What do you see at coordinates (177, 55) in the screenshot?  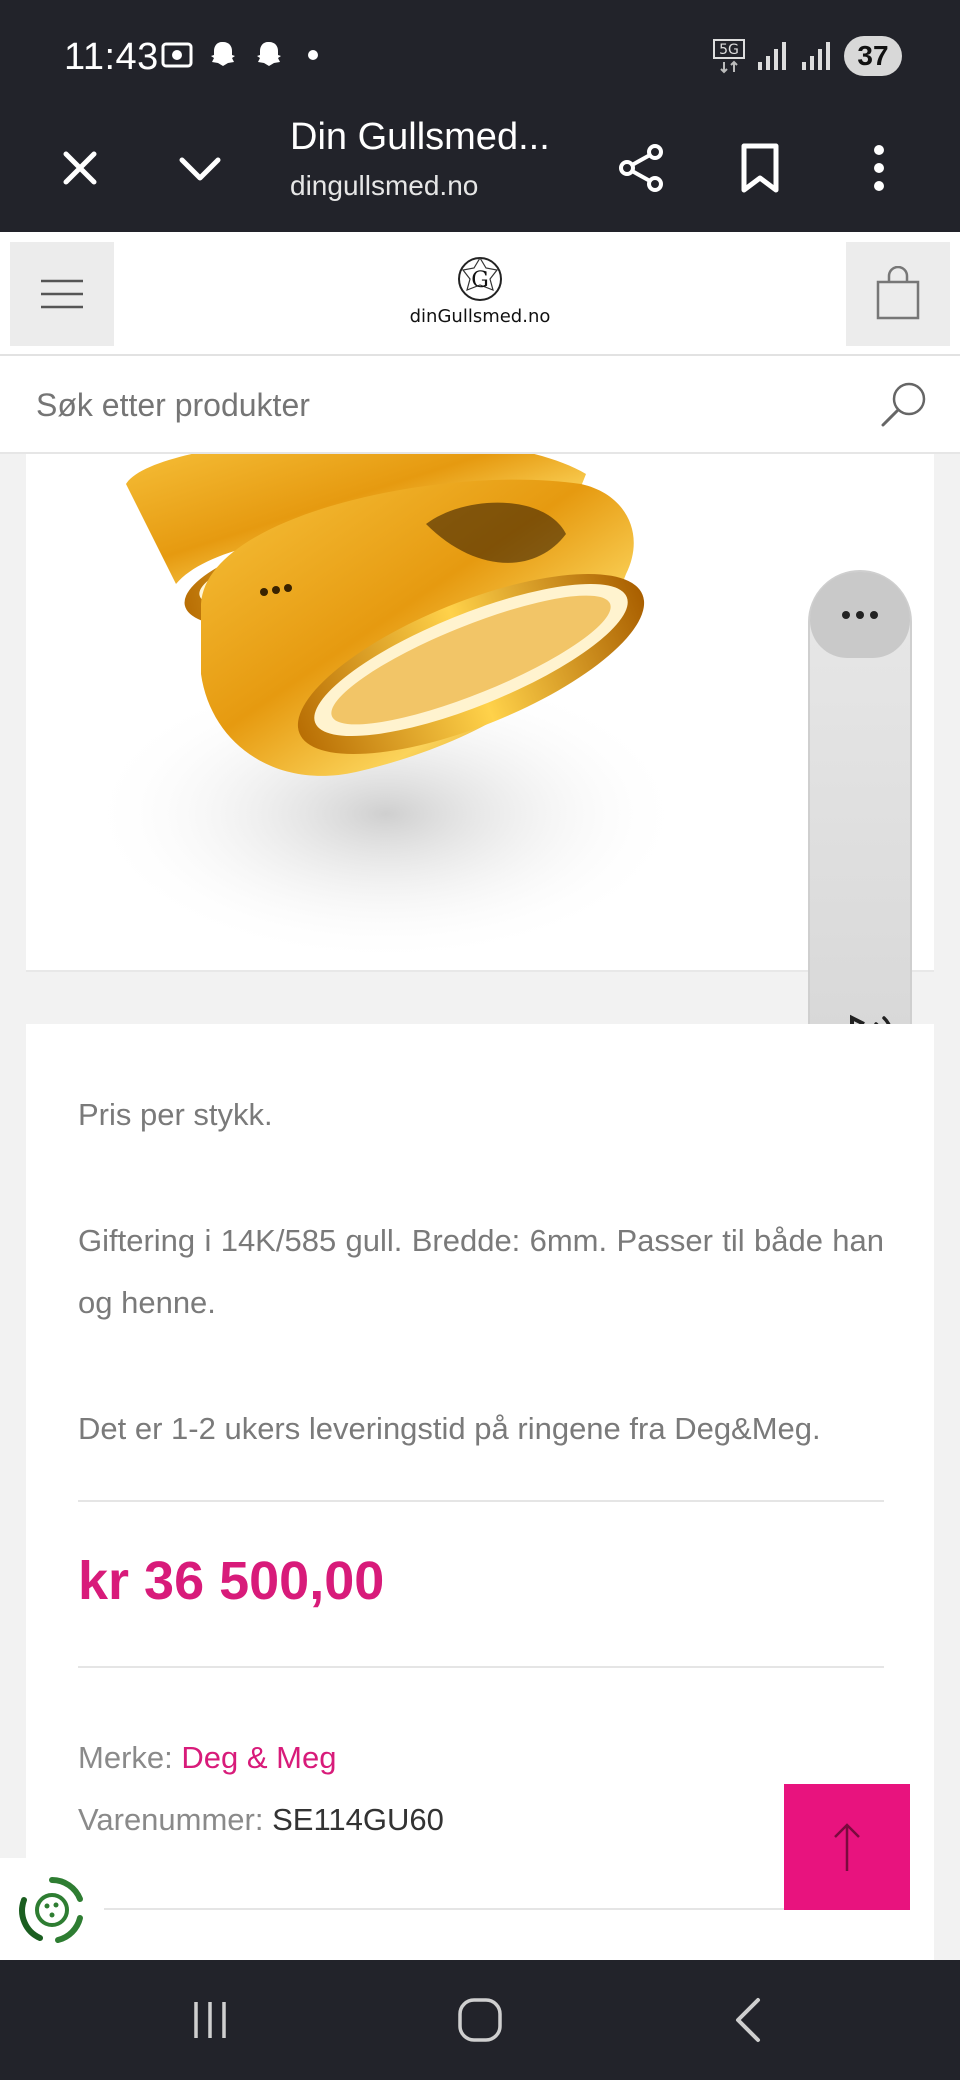 I see `screenshot-icon` at bounding box center [177, 55].